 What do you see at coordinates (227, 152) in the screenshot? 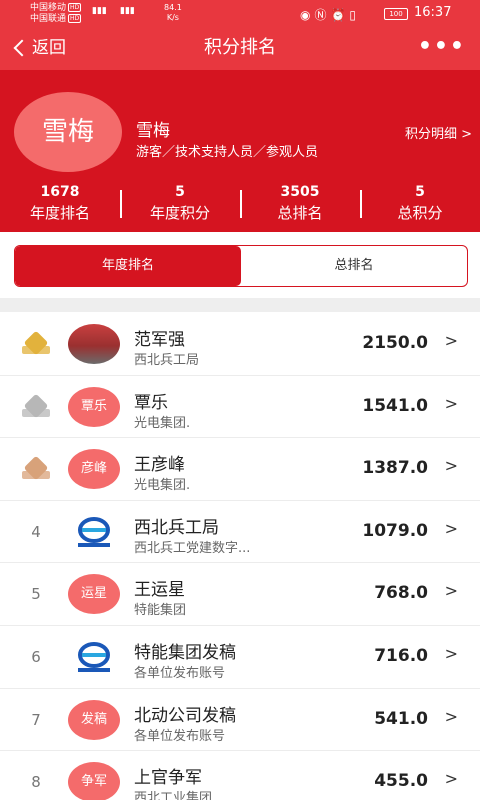
I see `user-roles: 游客／技术支持人员／参观人员` at bounding box center [227, 152].